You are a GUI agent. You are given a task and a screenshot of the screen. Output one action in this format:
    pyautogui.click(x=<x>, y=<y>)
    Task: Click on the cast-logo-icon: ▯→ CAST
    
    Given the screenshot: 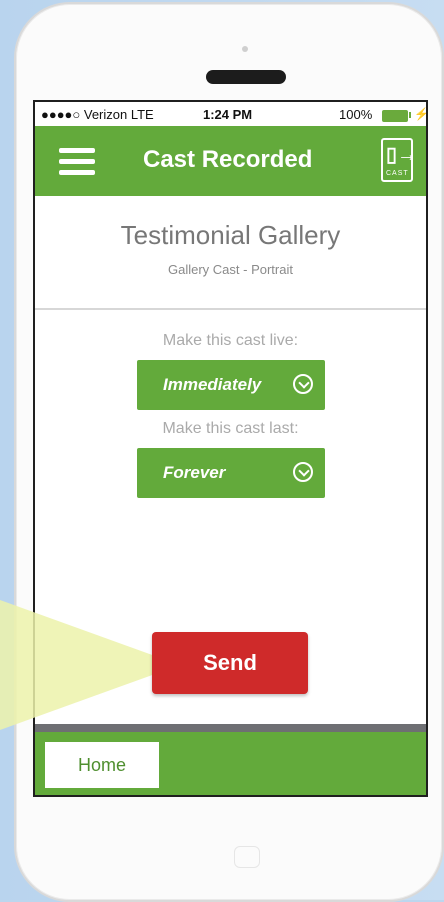 What is the action you would take?
    pyautogui.click(x=399, y=160)
    